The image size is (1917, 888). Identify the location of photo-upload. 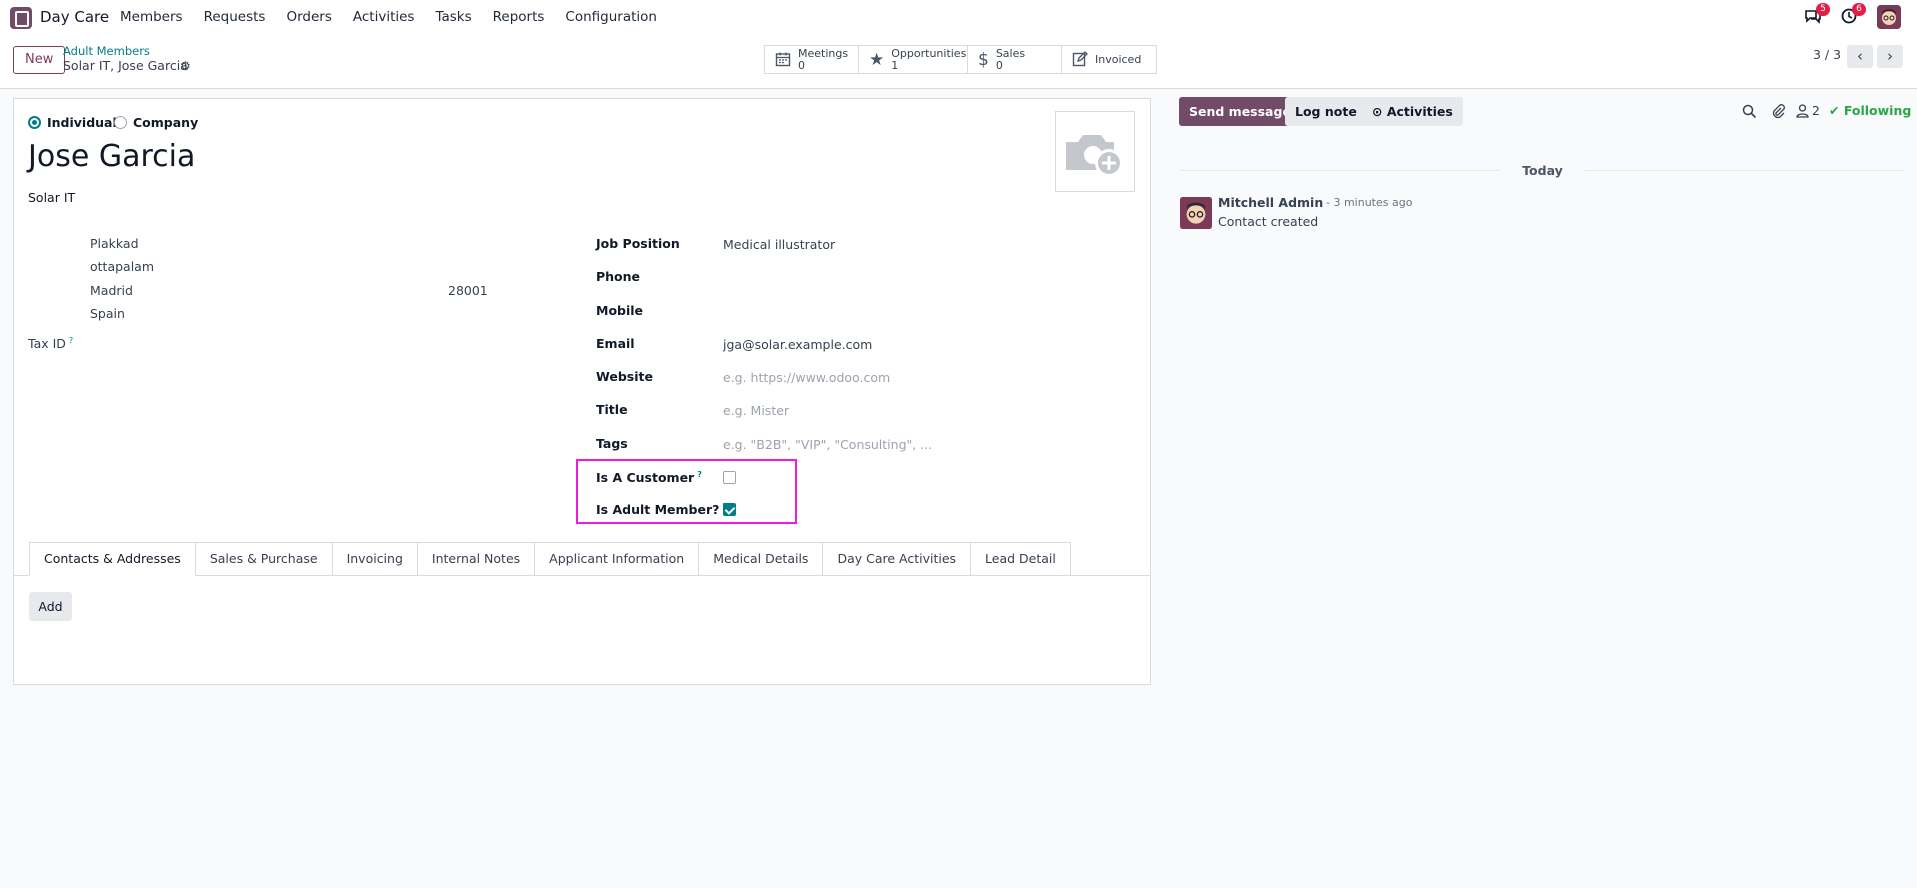
(1095, 151).